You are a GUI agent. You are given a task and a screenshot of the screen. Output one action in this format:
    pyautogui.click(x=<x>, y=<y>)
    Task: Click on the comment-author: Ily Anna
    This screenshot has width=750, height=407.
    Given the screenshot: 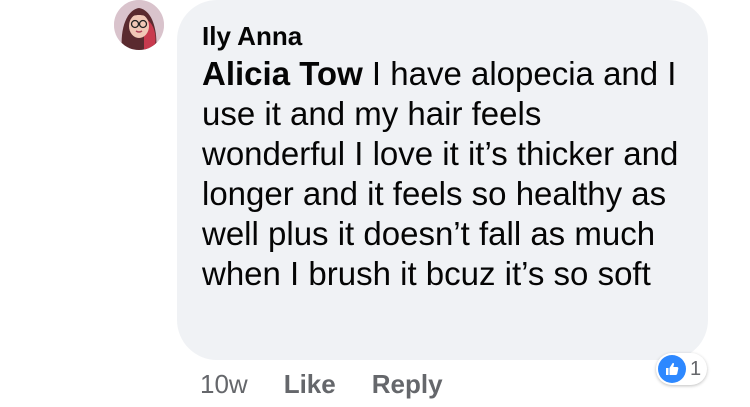 What is the action you would take?
    pyautogui.click(x=443, y=36)
    